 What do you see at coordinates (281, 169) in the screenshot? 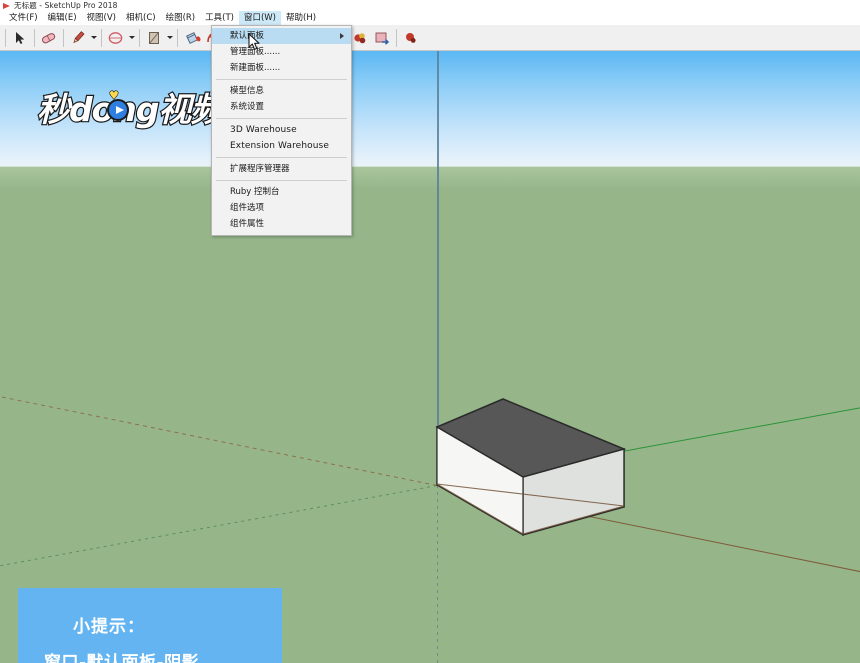
I see `menu-item-extension-manager: 扩展程序管理器` at bounding box center [281, 169].